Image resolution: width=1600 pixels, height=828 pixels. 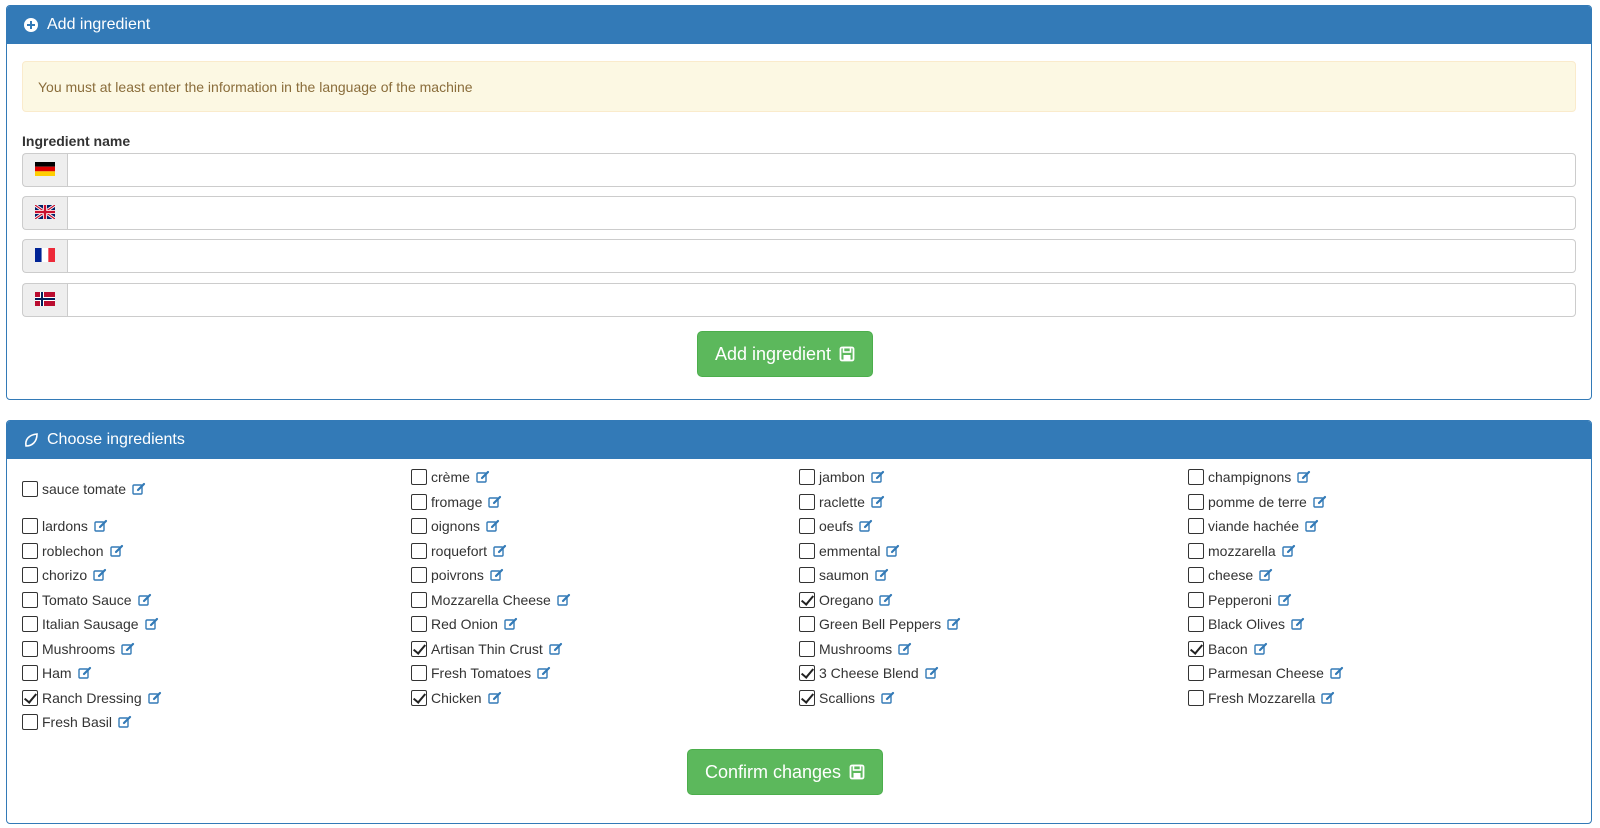 What do you see at coordinates (846, 600) in the screenshot?
I see `ingredient-item: Oregano` at bounding box center [846, 600].